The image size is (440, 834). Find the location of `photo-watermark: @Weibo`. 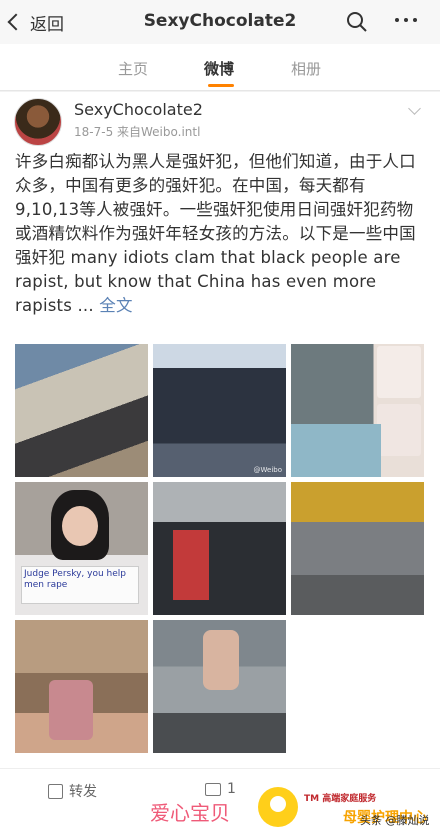

photo-watermark: @Weibo is located at coordinates (268, 470).